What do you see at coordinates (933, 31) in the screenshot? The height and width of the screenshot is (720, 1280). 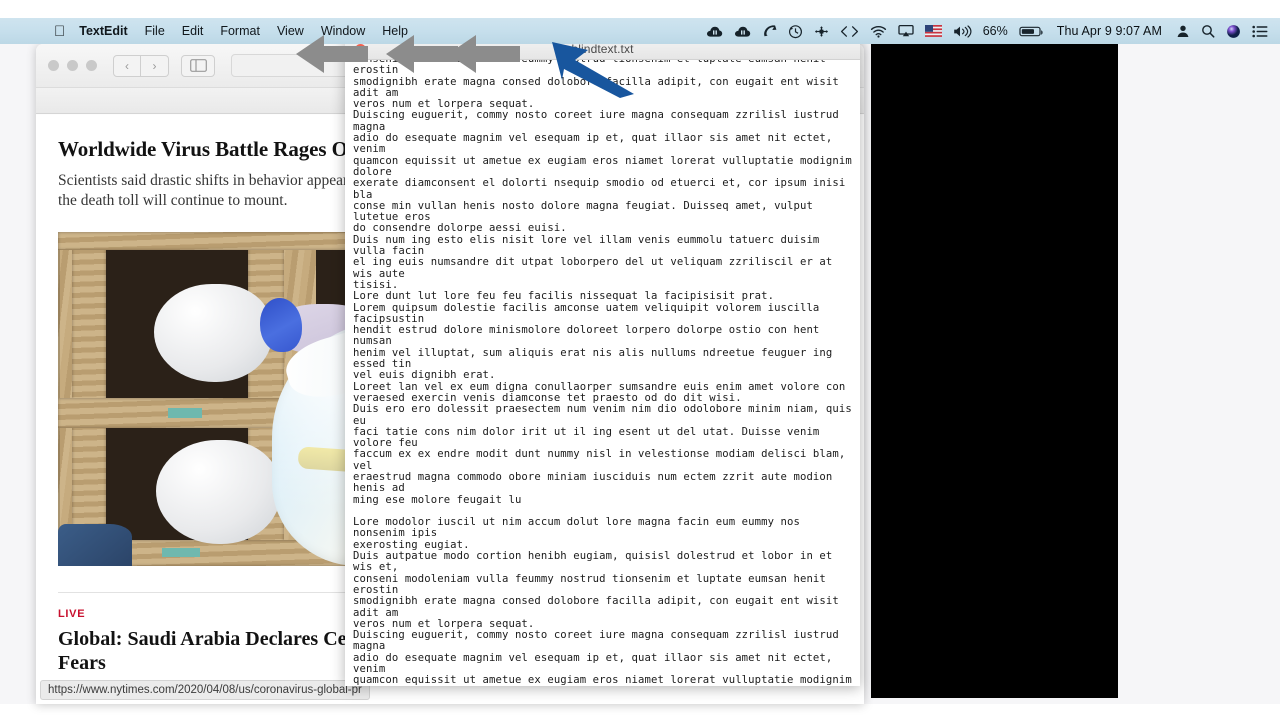 I see `us-flag-input-icon` at bounding box center [933, 31].